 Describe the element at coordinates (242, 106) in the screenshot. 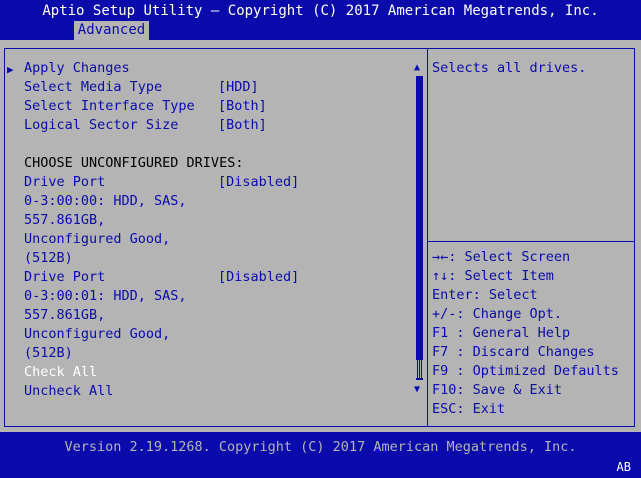

I see `select-interface-type-value: [Both]` at that location.